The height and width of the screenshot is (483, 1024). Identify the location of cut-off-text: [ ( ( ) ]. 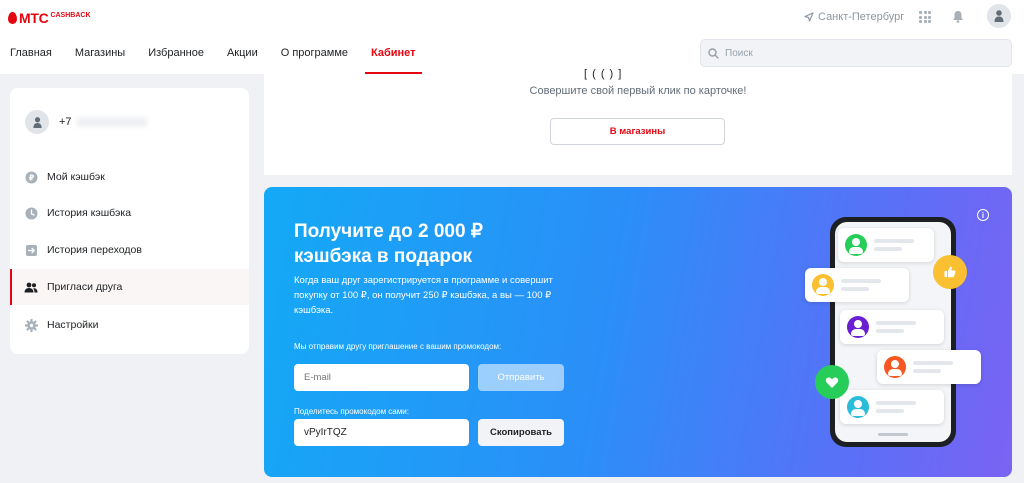
(603, 74).